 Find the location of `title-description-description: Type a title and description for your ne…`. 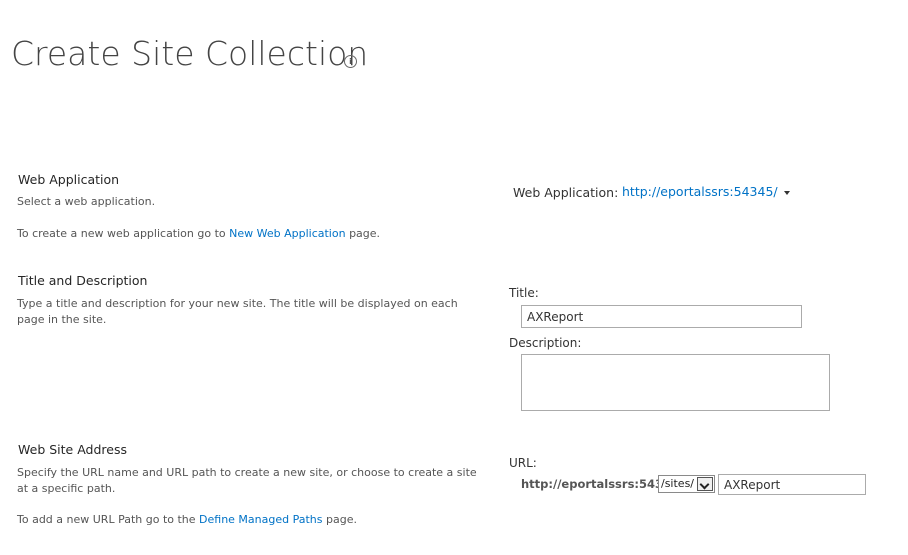

title-description-description: Type a title and description for your ne… is located at coordinates (237, 311).